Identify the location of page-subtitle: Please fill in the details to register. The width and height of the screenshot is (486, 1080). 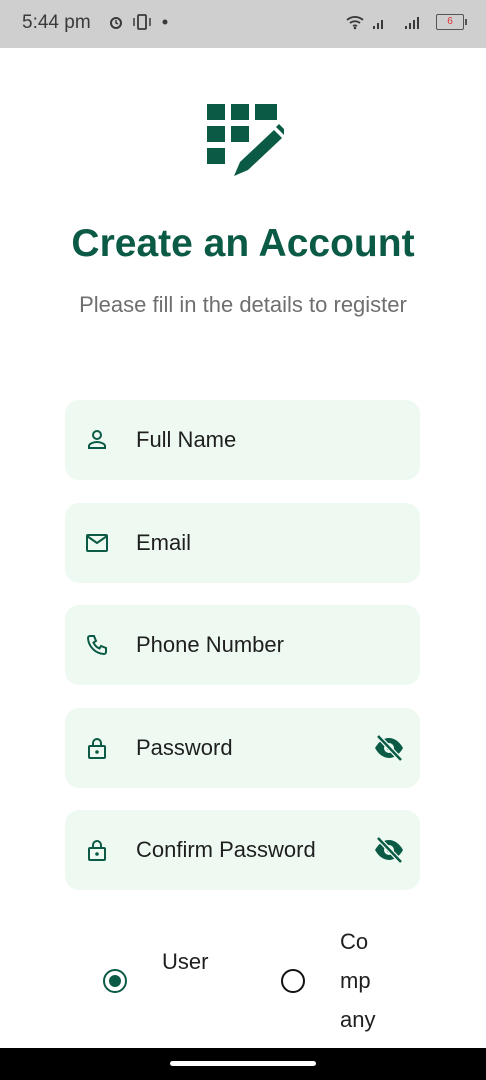
(243, 304).